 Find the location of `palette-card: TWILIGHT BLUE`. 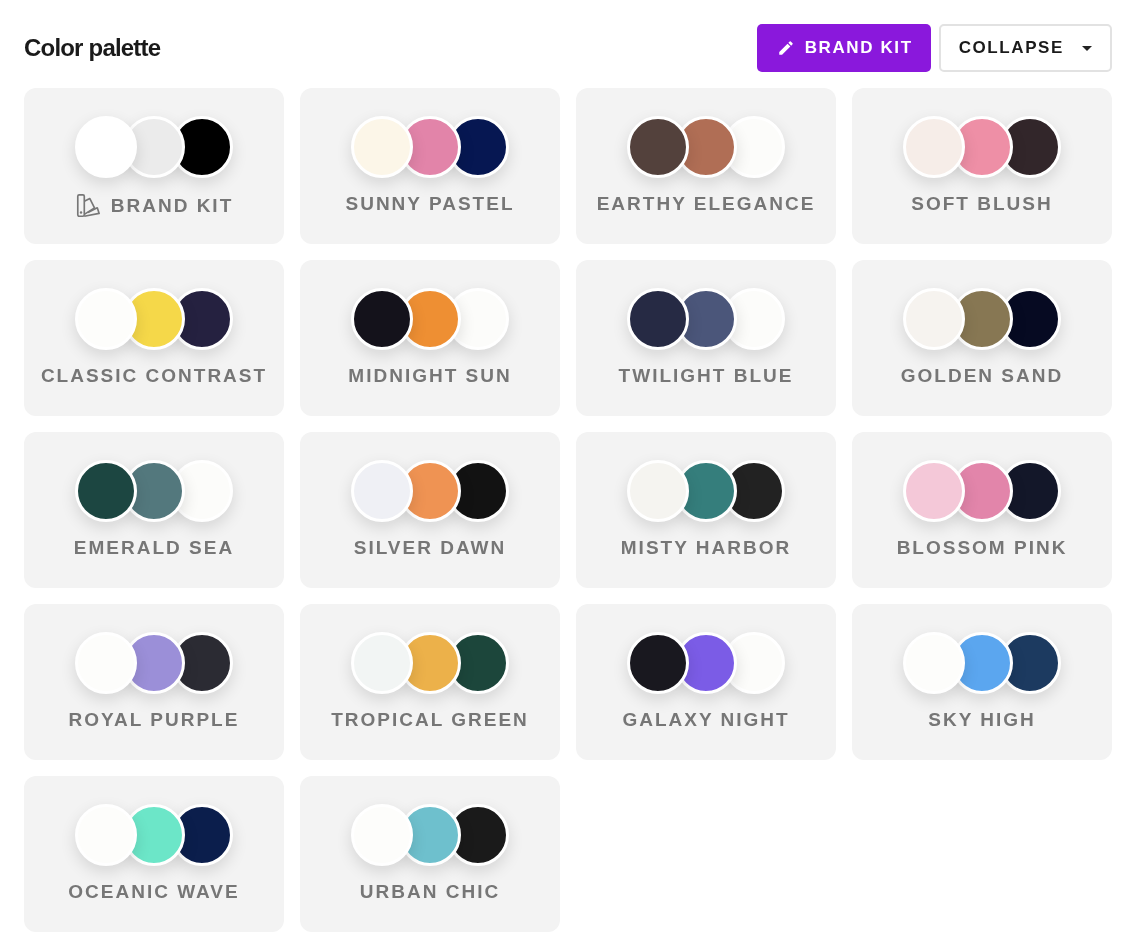

palette-card: TWILIGHT BLUE is located at coordinates (706, 338).